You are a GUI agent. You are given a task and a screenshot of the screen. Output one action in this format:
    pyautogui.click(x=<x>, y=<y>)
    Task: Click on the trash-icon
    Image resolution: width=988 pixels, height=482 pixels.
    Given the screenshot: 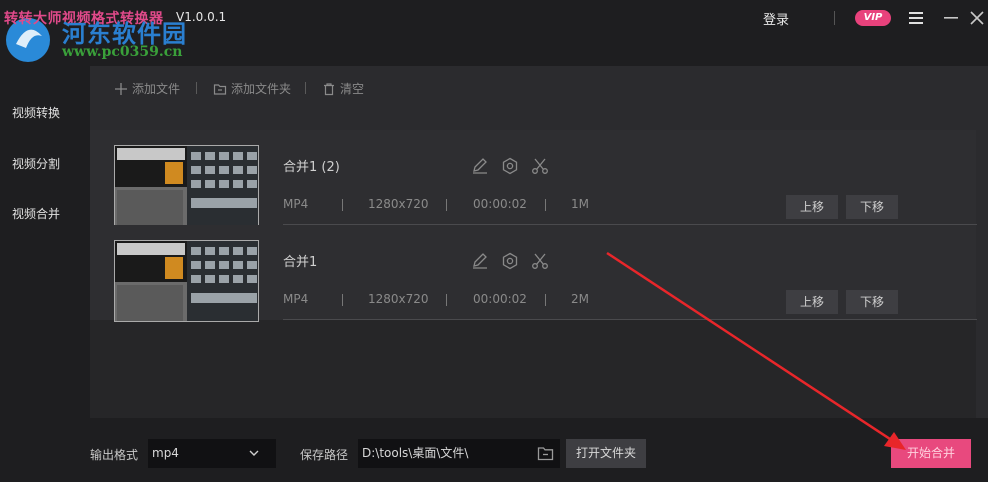 What is the action you would take?
    pyautogui.click(x=329, y=88)
    